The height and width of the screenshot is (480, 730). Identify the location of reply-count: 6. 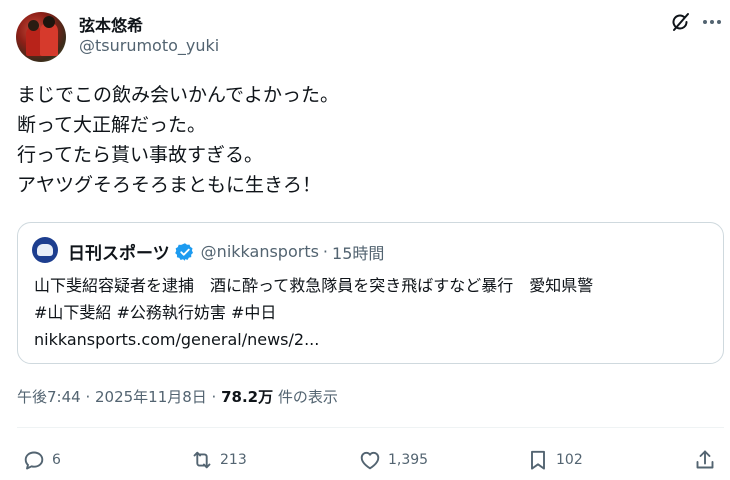
(56, 460).